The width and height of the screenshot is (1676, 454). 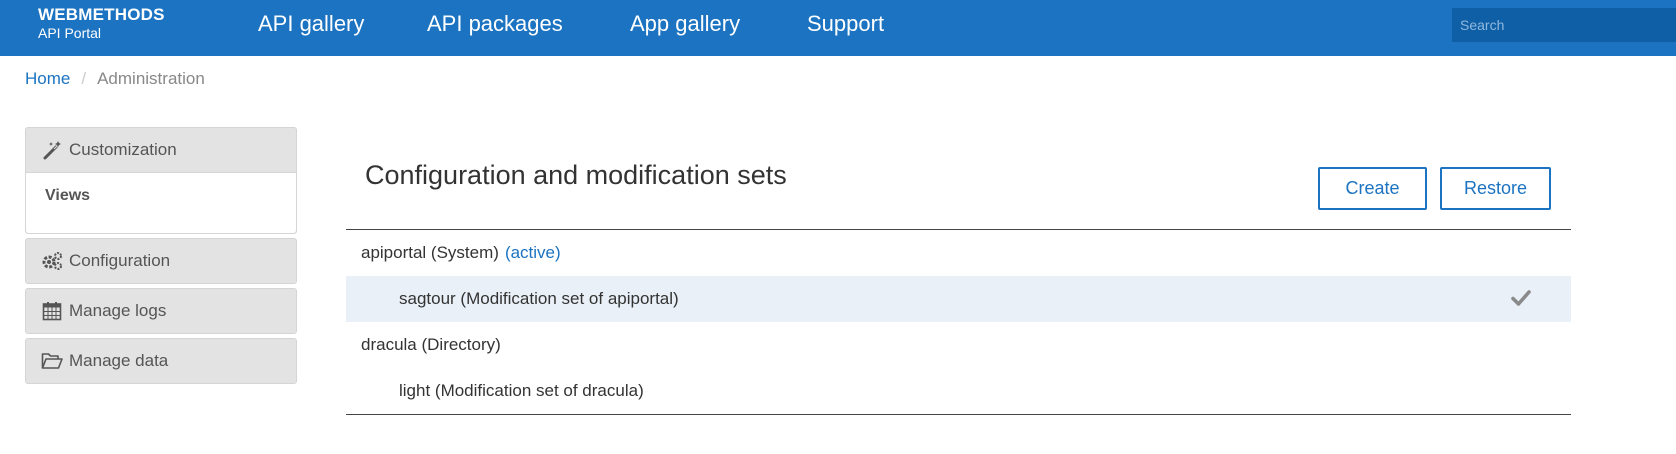 What do you see at coordinates (845, 24) in the screenshot?
I see `nav-support: Support` at bounding box center [845, 24].